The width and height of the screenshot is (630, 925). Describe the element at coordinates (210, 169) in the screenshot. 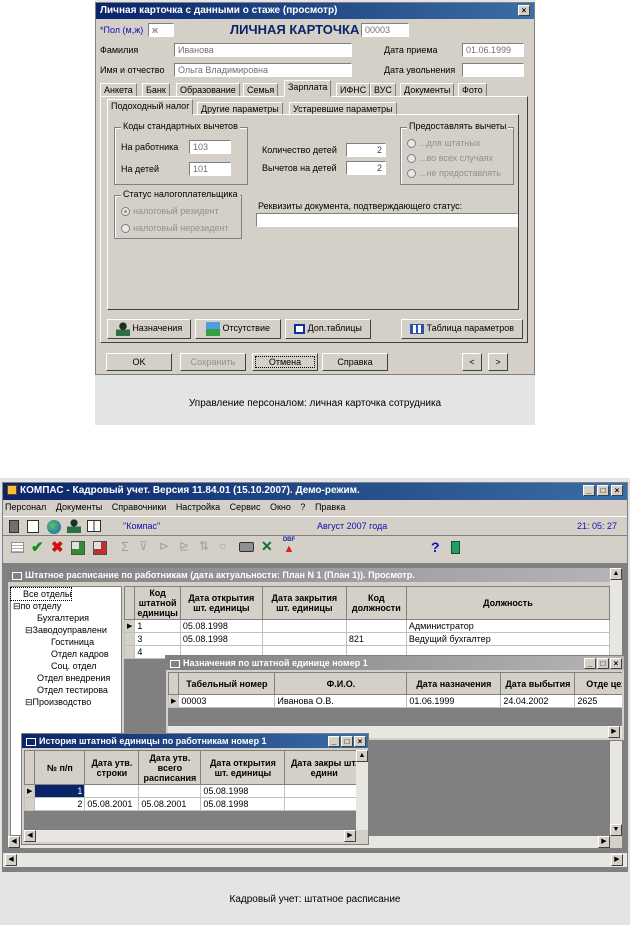

I see `children-code-field: 101` at that location.